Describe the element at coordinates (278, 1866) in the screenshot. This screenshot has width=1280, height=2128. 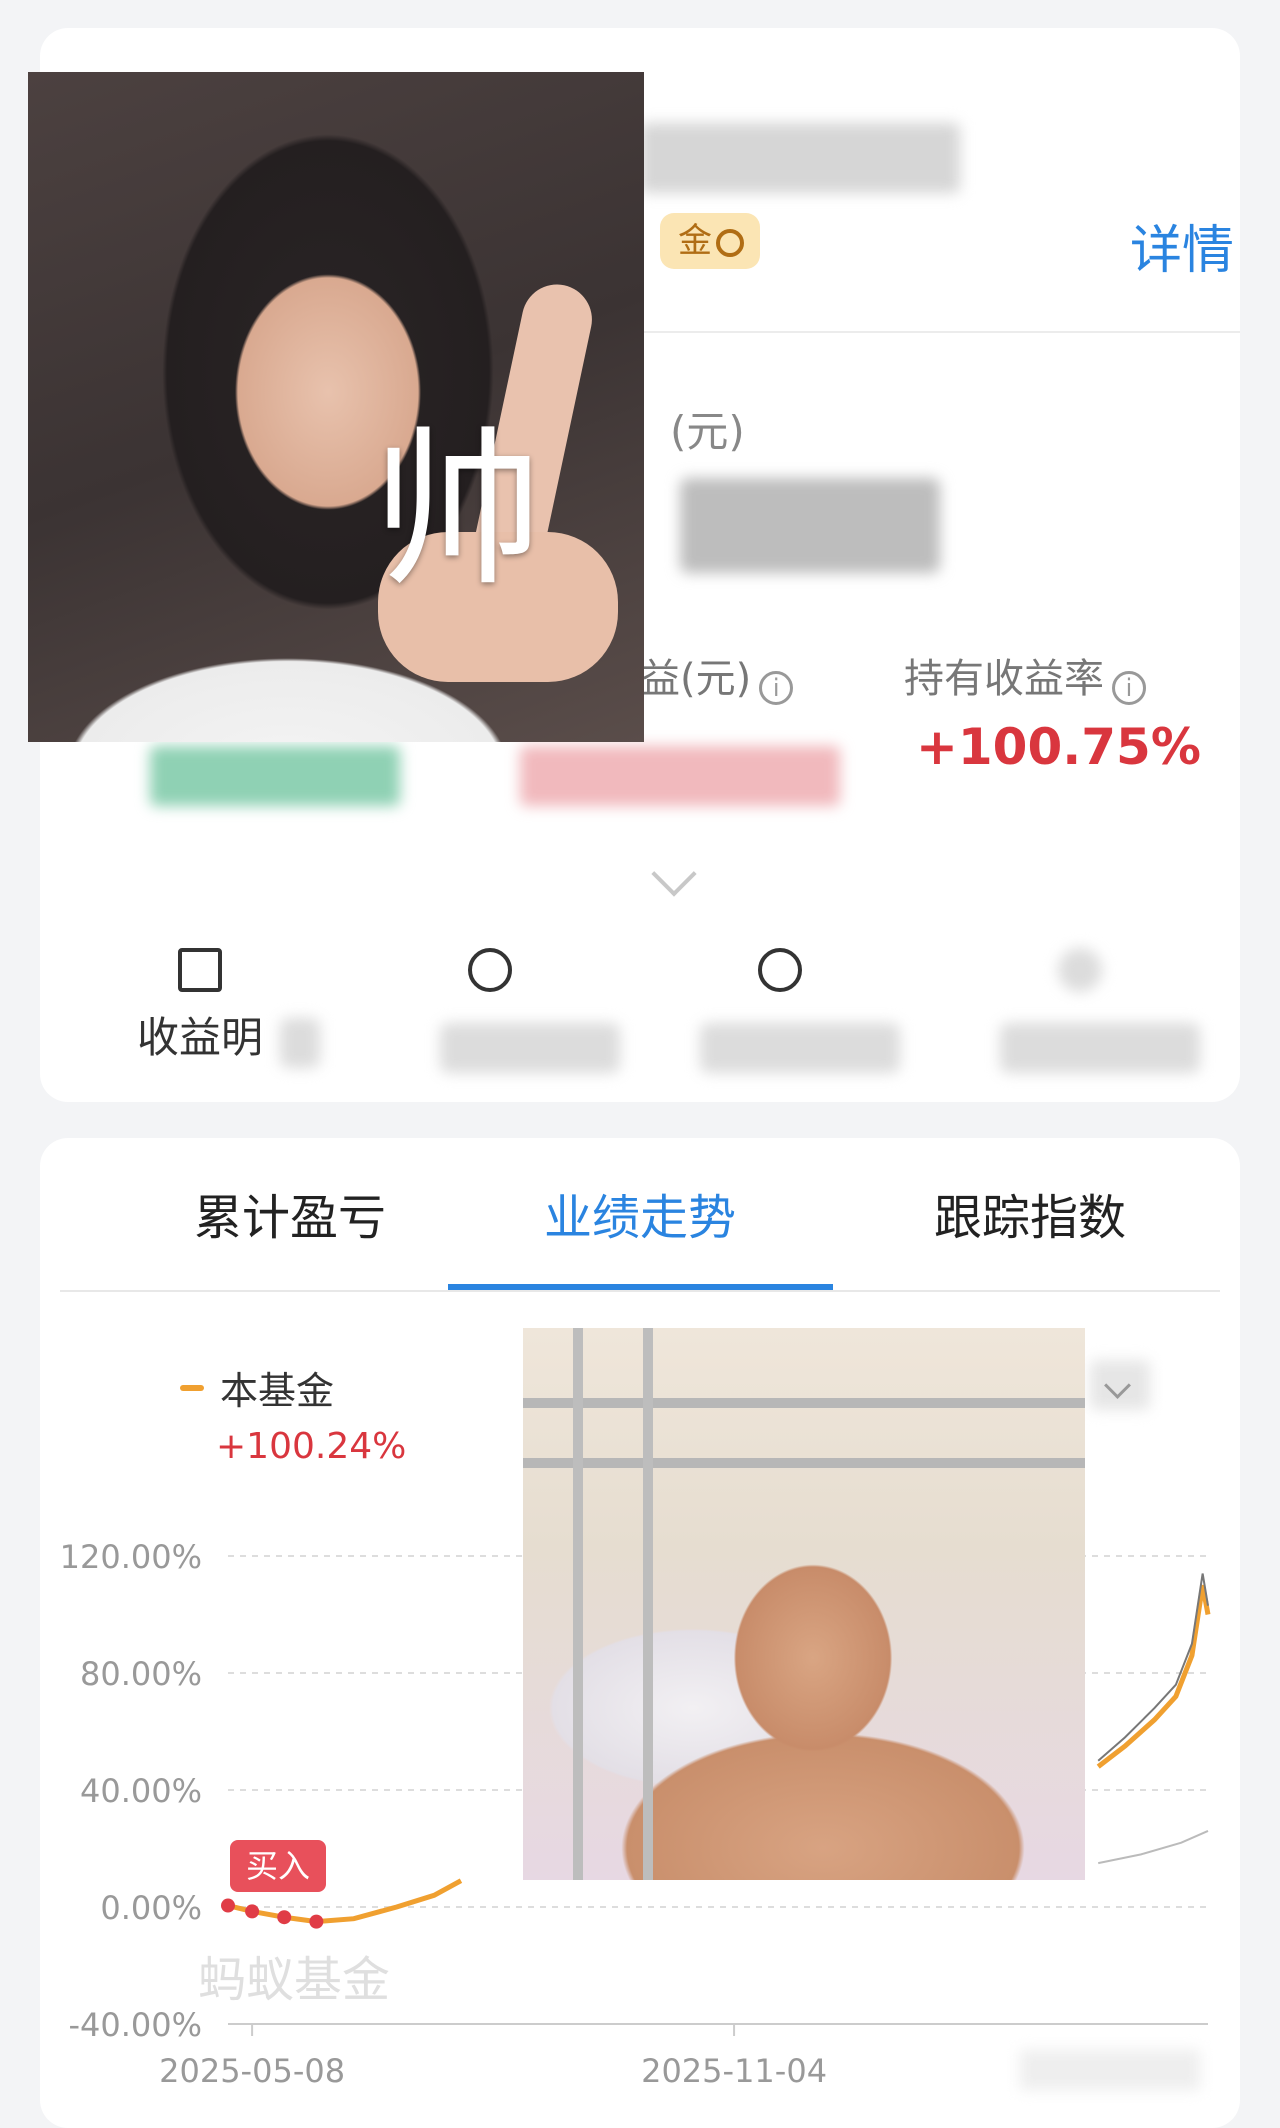
I see `buy-marker-tag: 买入` at that location.